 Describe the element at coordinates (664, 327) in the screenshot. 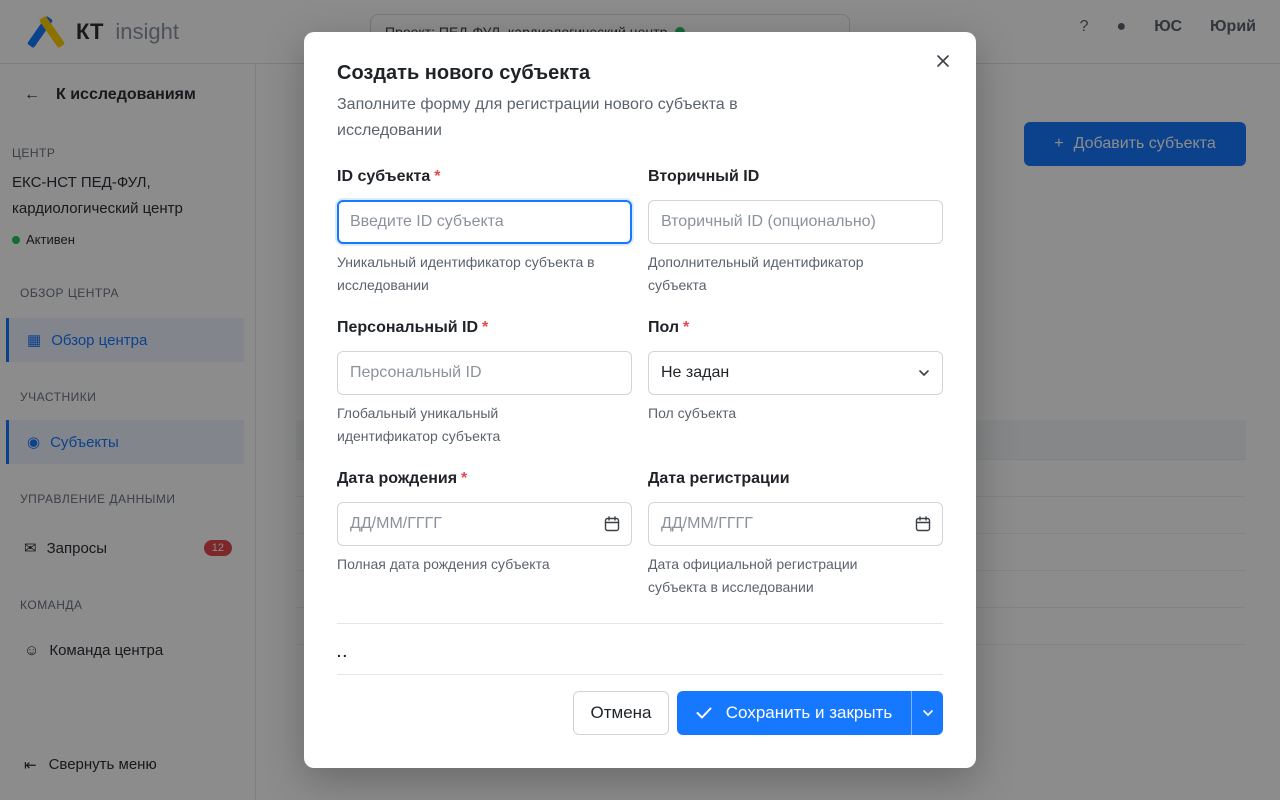

I see `sex-label-text: Пол` at that location.